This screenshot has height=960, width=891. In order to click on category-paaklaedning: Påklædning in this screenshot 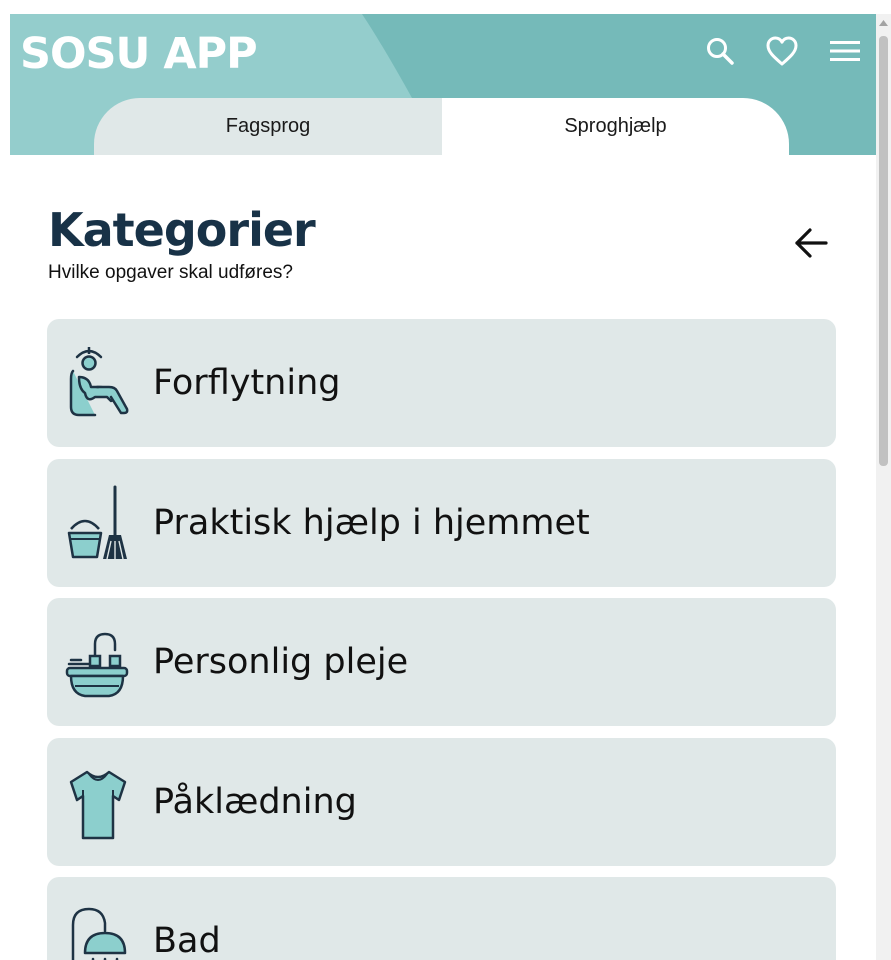, I will do `click(441, 802)`.